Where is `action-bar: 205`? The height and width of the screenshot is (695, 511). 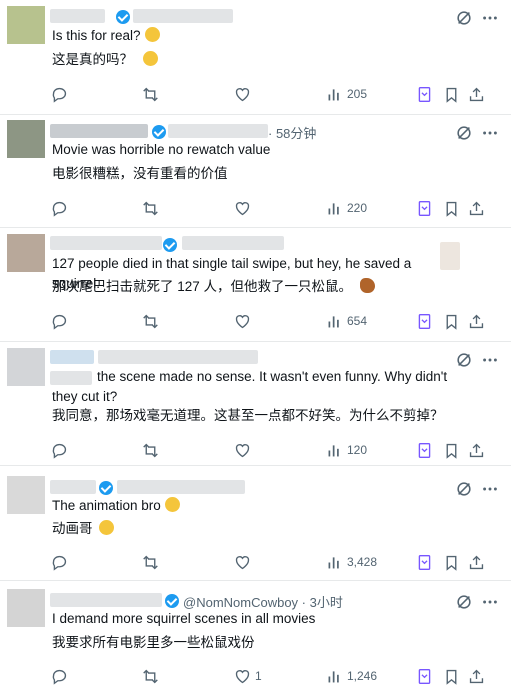 action-bar: 205 is located at coordinates (255, 94).